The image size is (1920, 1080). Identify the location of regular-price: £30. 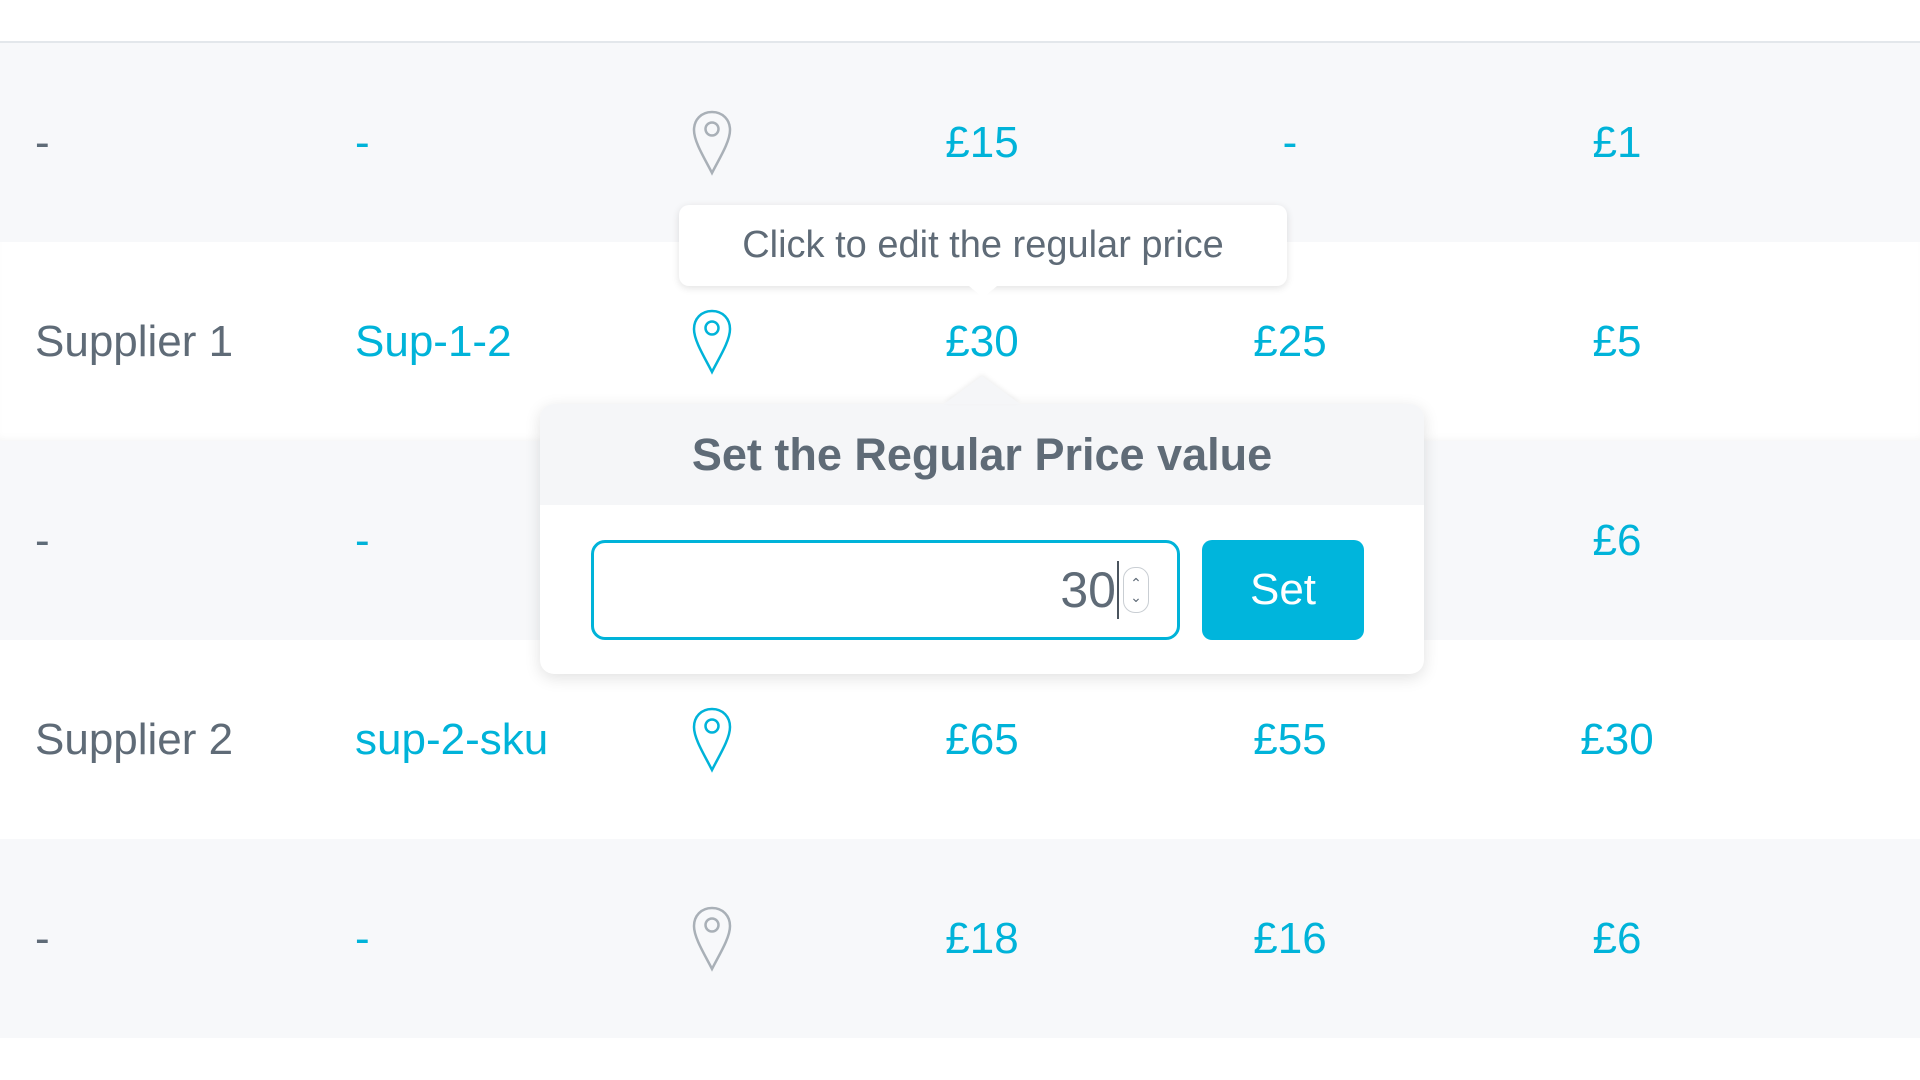
(981, 341).